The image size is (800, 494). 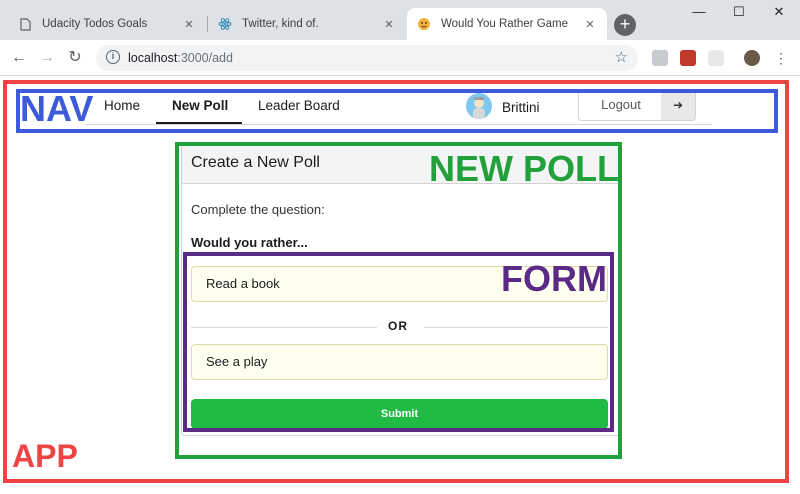 What do you see at coordinates (781, 58) in the screenshot?
I see `menu-kebab-icon: ⋮` at bounding box center [781, 58].